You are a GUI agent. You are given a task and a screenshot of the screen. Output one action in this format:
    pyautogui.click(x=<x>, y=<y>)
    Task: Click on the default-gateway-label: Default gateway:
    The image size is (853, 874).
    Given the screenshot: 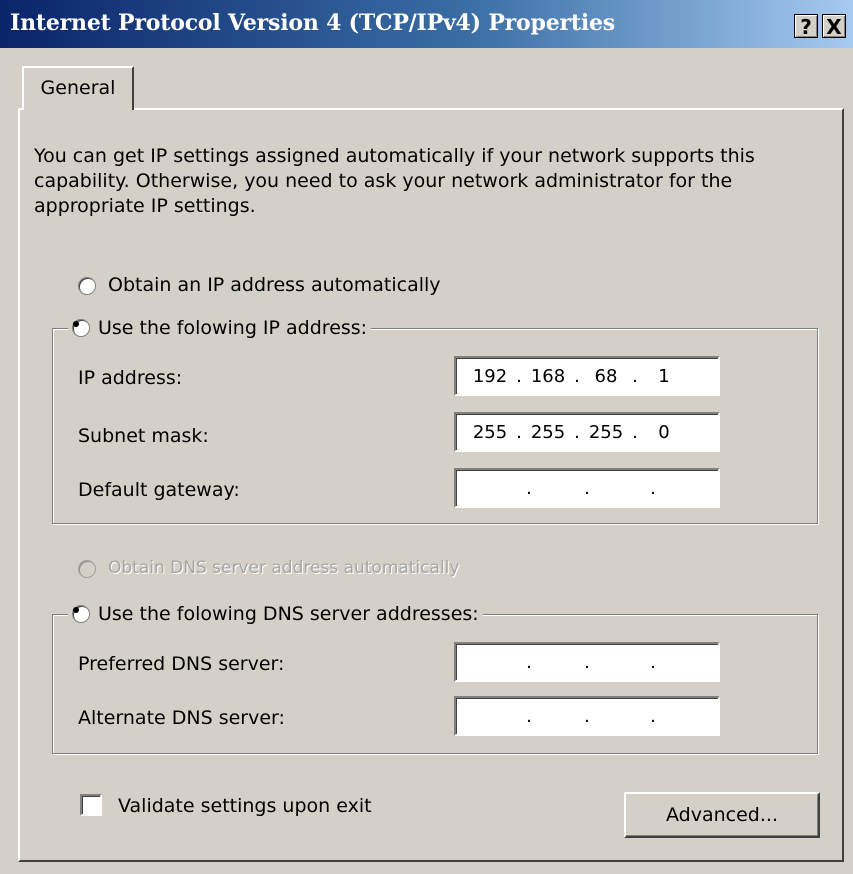 What is the action you would take?
    pyautogui.click(x=159, y=490)
    